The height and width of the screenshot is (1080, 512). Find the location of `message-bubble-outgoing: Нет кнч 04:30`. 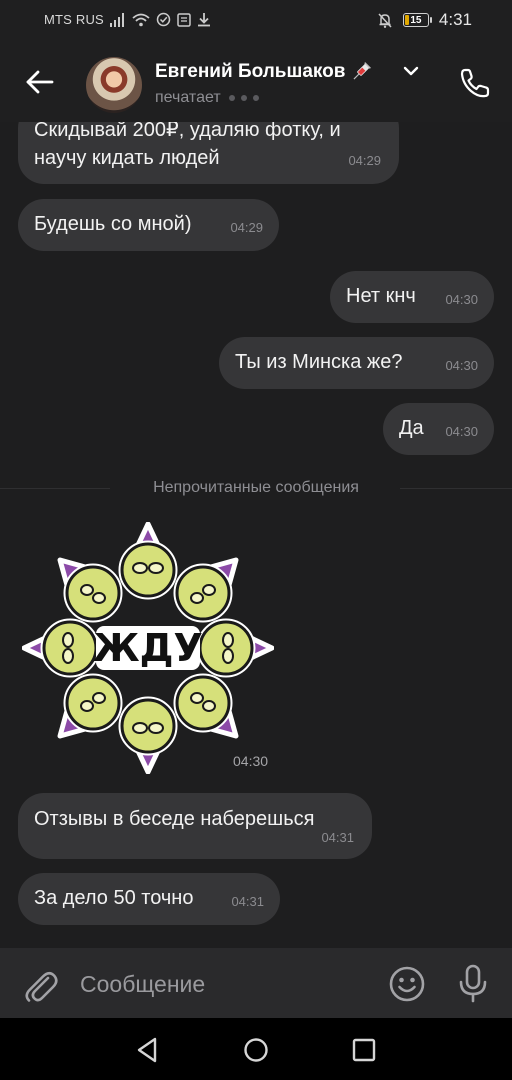

message-bubble-outgoing: Нет кнч 04:30 is located at coordinates (412, 297).